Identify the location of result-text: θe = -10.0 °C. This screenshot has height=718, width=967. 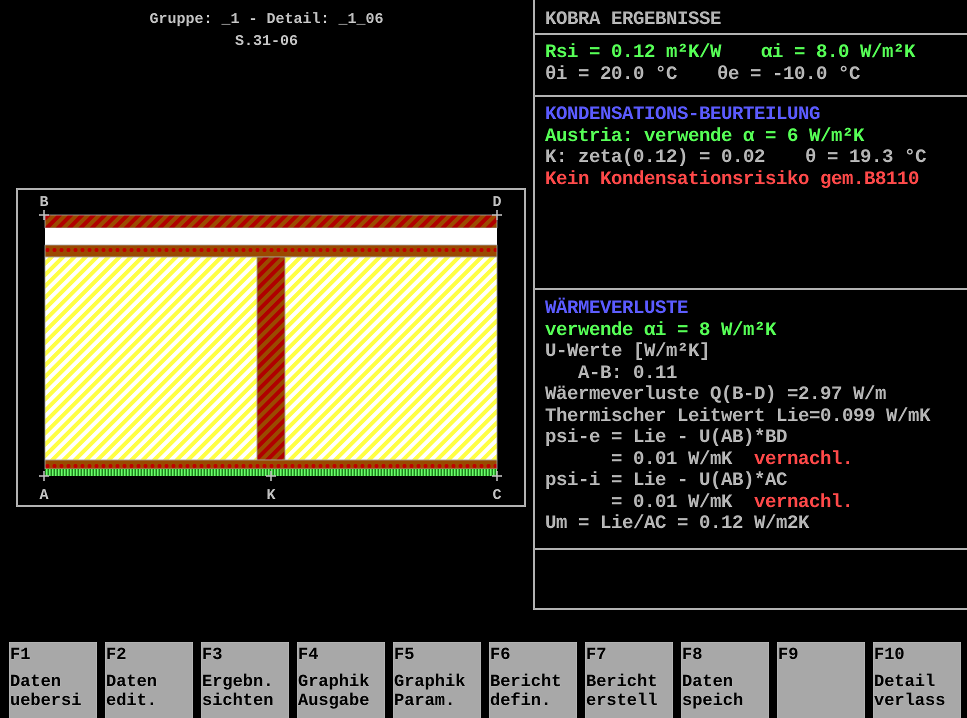
(788, 74).